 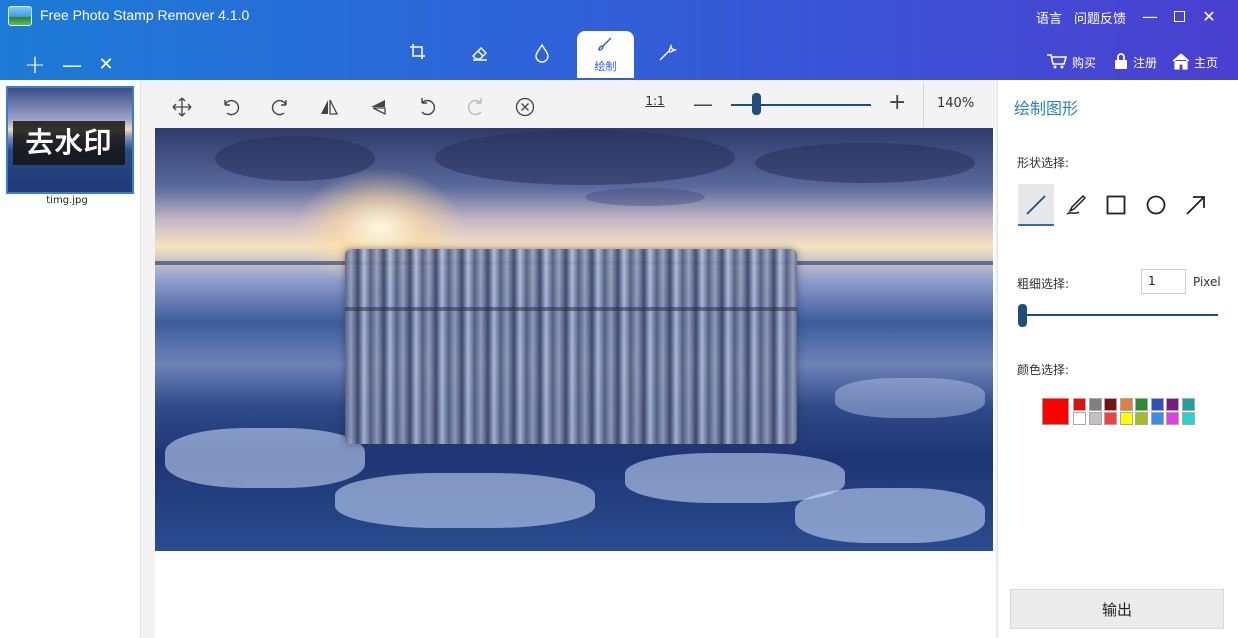 I want to click on zoom-slider-handle, so click(x=756, y=104).